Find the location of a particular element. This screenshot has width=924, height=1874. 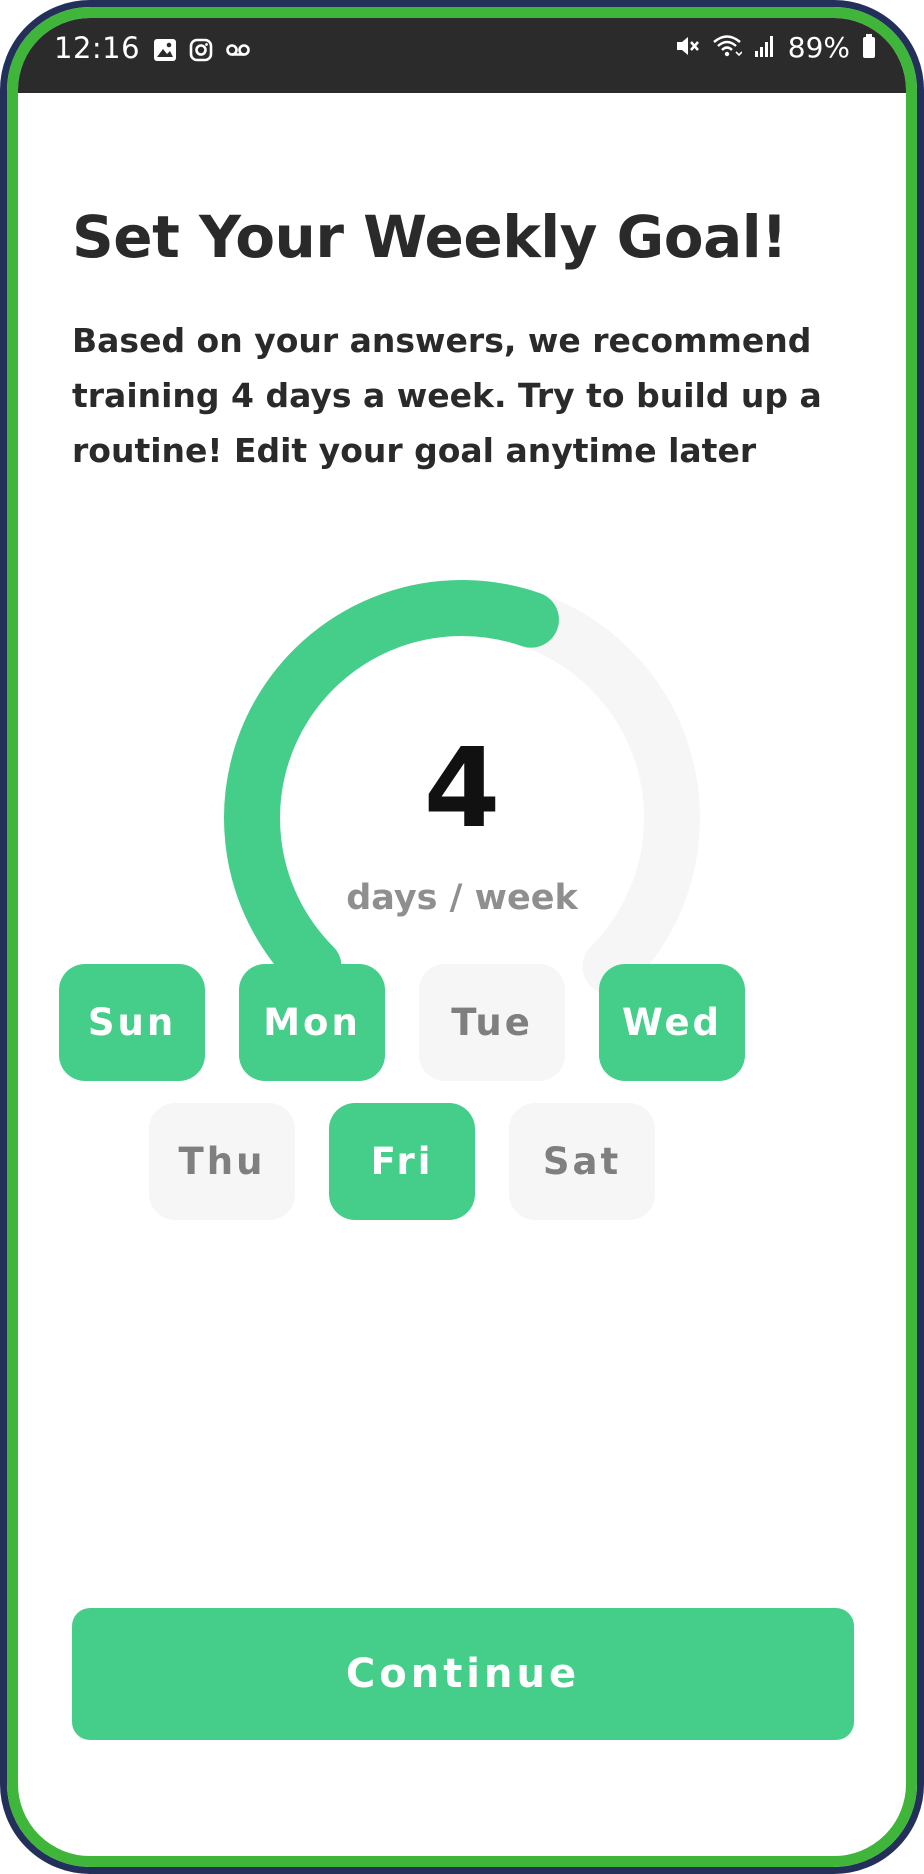

goal-unit-label: days / week is located at coordinates (462, 898).